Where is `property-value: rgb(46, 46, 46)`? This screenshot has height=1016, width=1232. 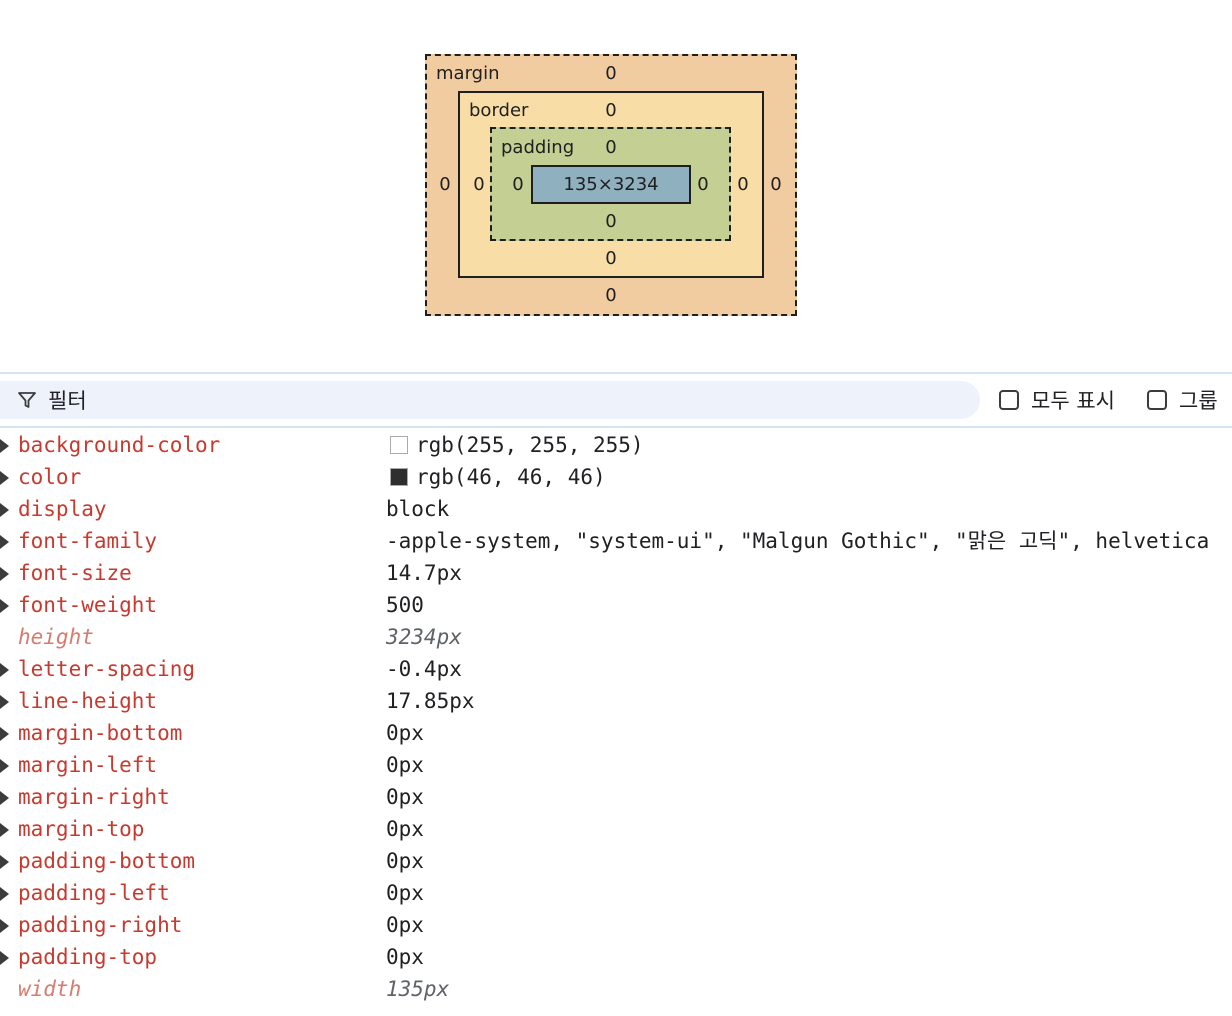
property-value: rgb(46, 46, 46) is located at coordinates (496, 477).